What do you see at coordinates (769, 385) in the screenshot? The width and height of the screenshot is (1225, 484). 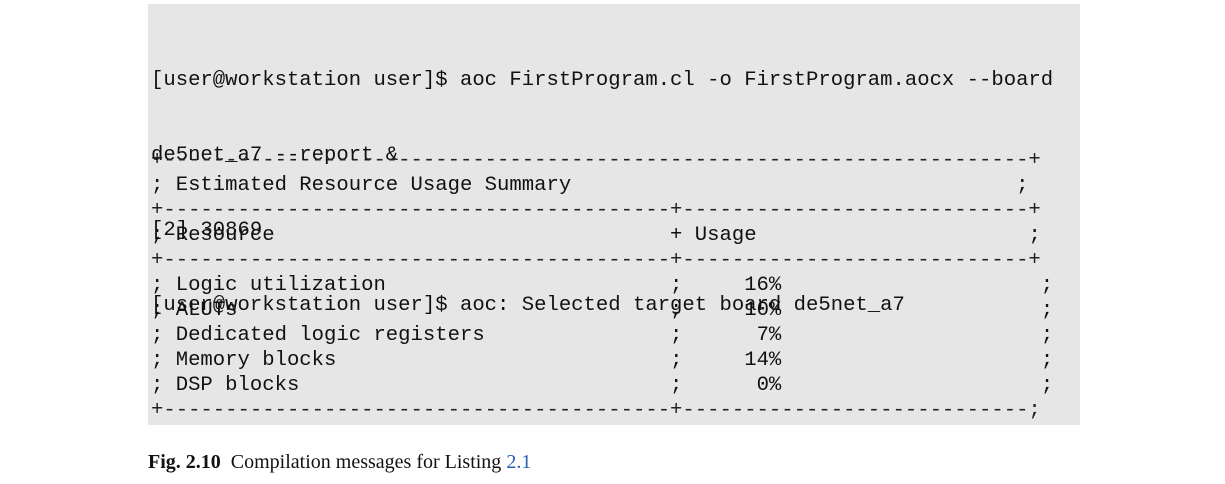 I see `usage-value: 0%` at bounding box center [769, 385].